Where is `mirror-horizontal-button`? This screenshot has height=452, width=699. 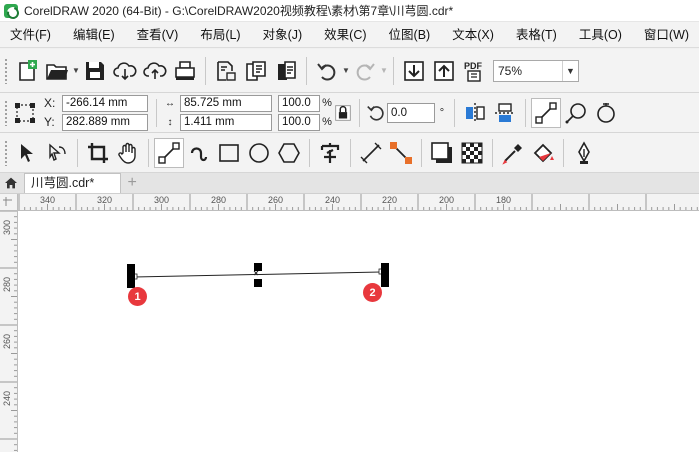
mirror-horizontal-button is located at coordinates (475, 113).